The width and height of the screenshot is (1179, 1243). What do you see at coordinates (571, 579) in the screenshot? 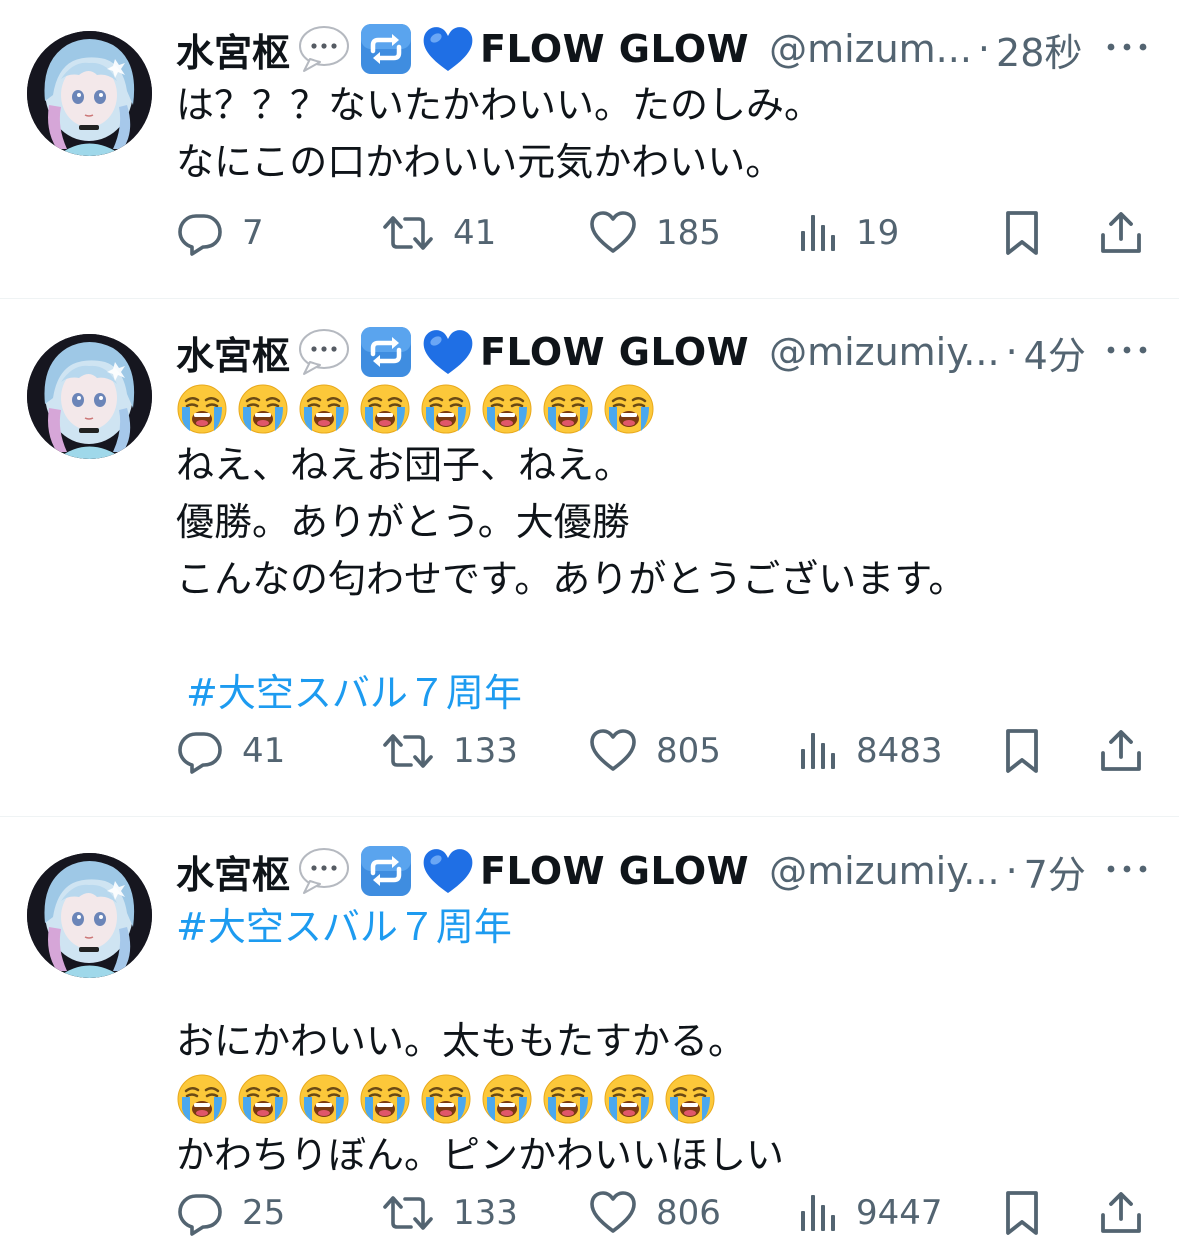
I see `tweet-text-line: こんなの匂わせです。ありがとうございます。` at bounding box center [571, 579].